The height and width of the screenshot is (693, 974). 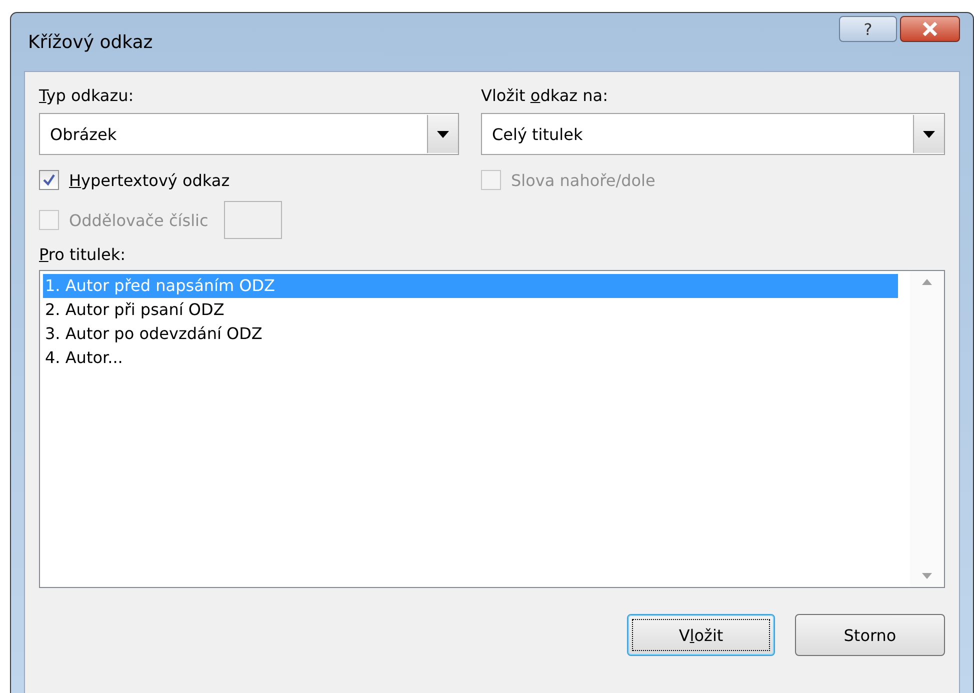 I want to click on checkbox-label: Slova nahoře/dole, so click(x=583, y=180).